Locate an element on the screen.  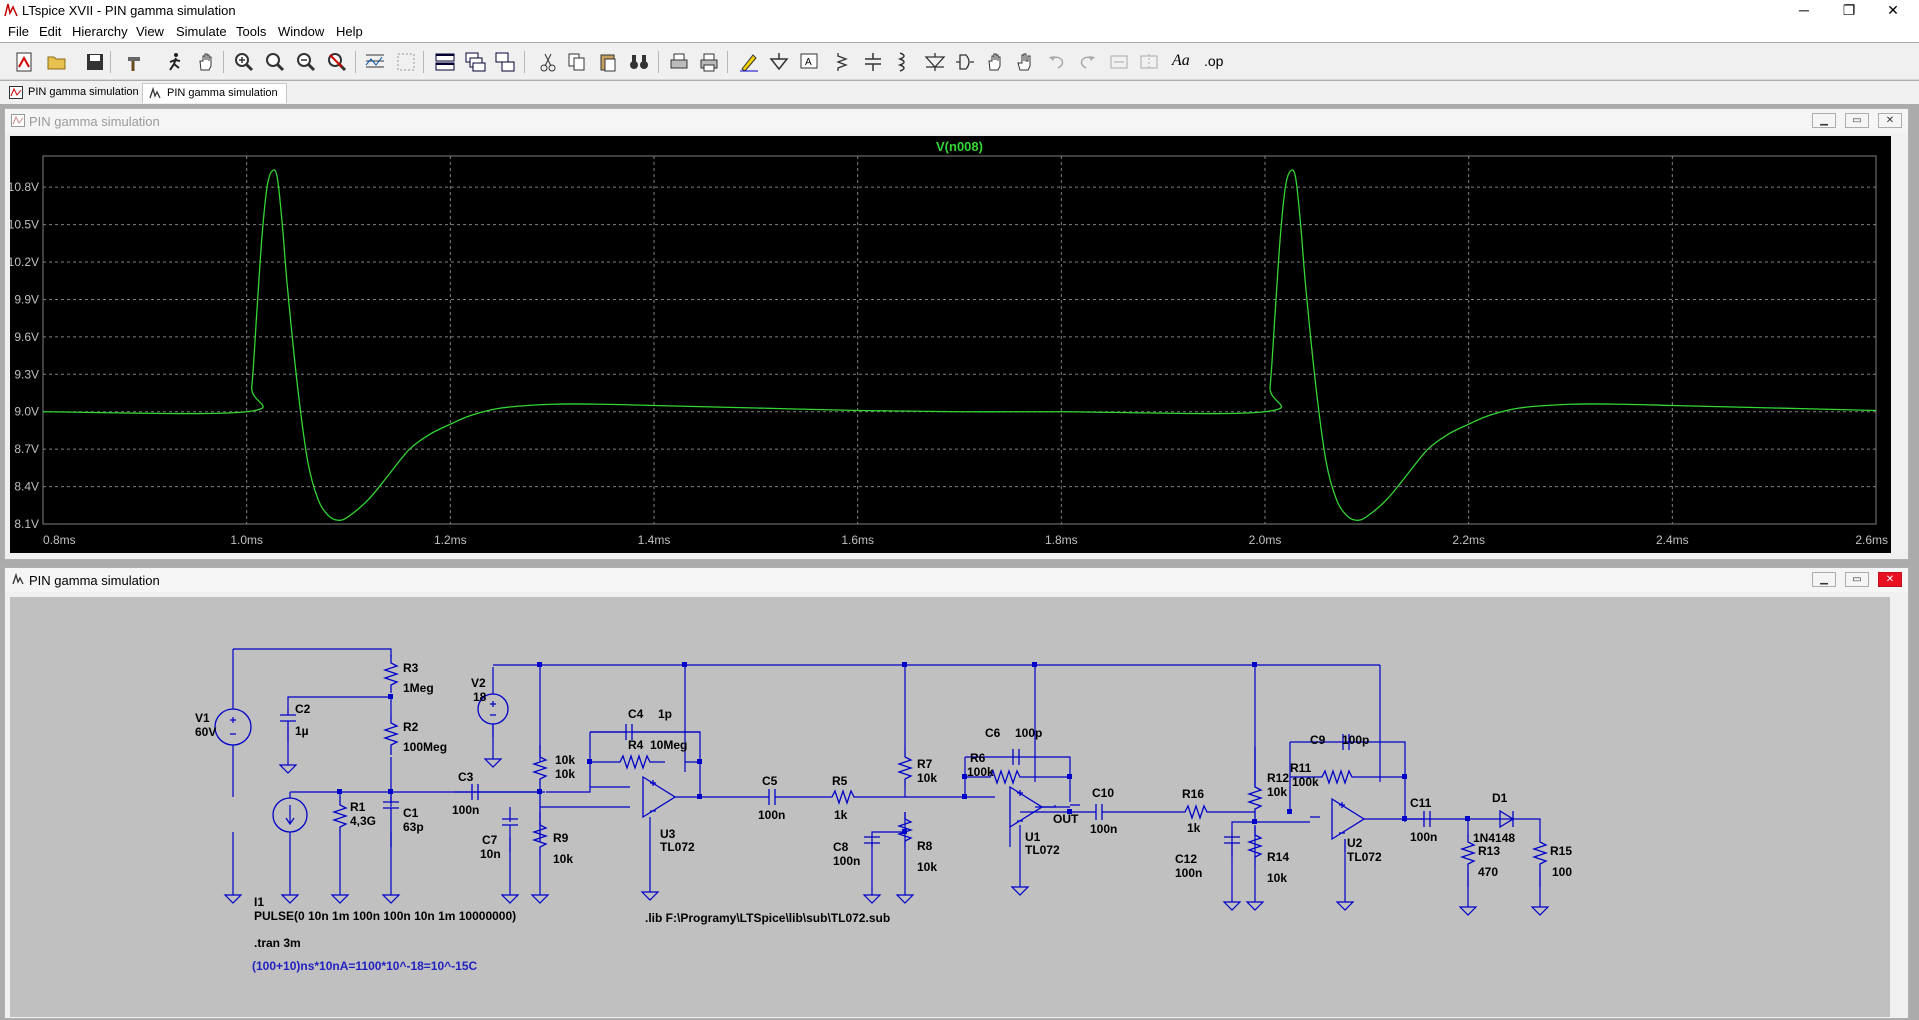
schematic-icon is located at coordinates (18, 579).